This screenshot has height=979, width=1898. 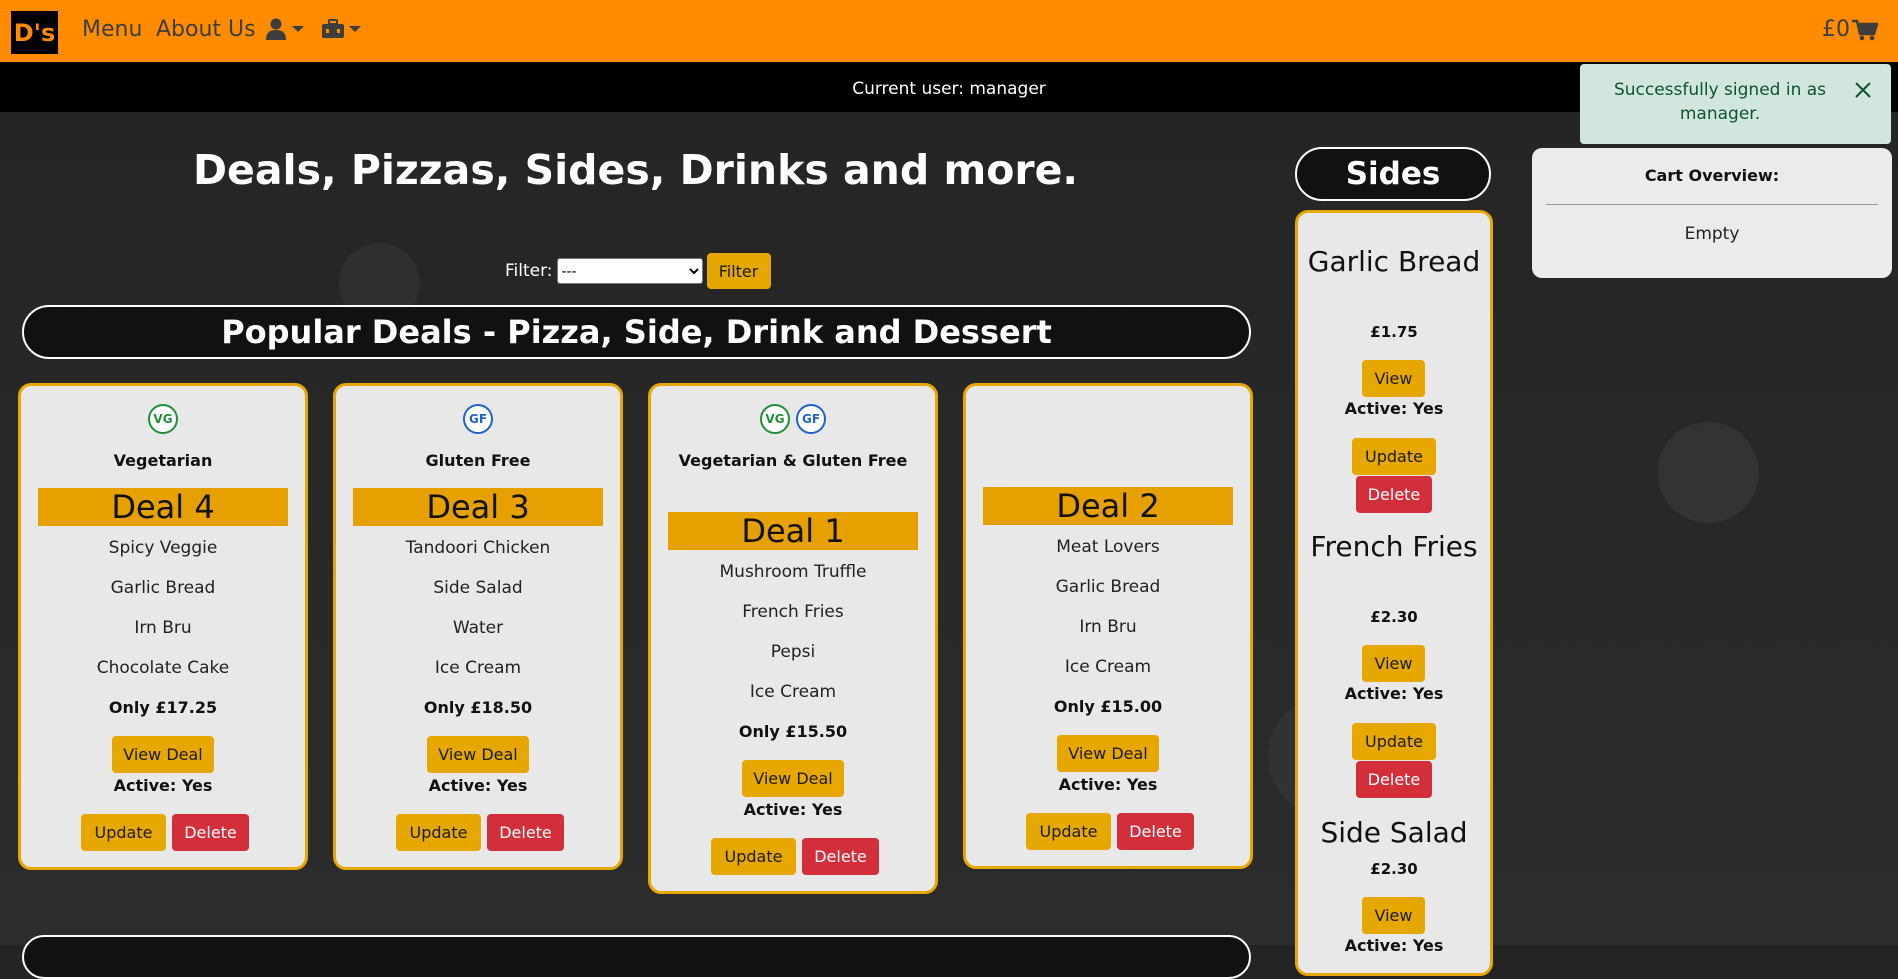 I want to click on cart-link: £0, so click(x=1850, y=29).